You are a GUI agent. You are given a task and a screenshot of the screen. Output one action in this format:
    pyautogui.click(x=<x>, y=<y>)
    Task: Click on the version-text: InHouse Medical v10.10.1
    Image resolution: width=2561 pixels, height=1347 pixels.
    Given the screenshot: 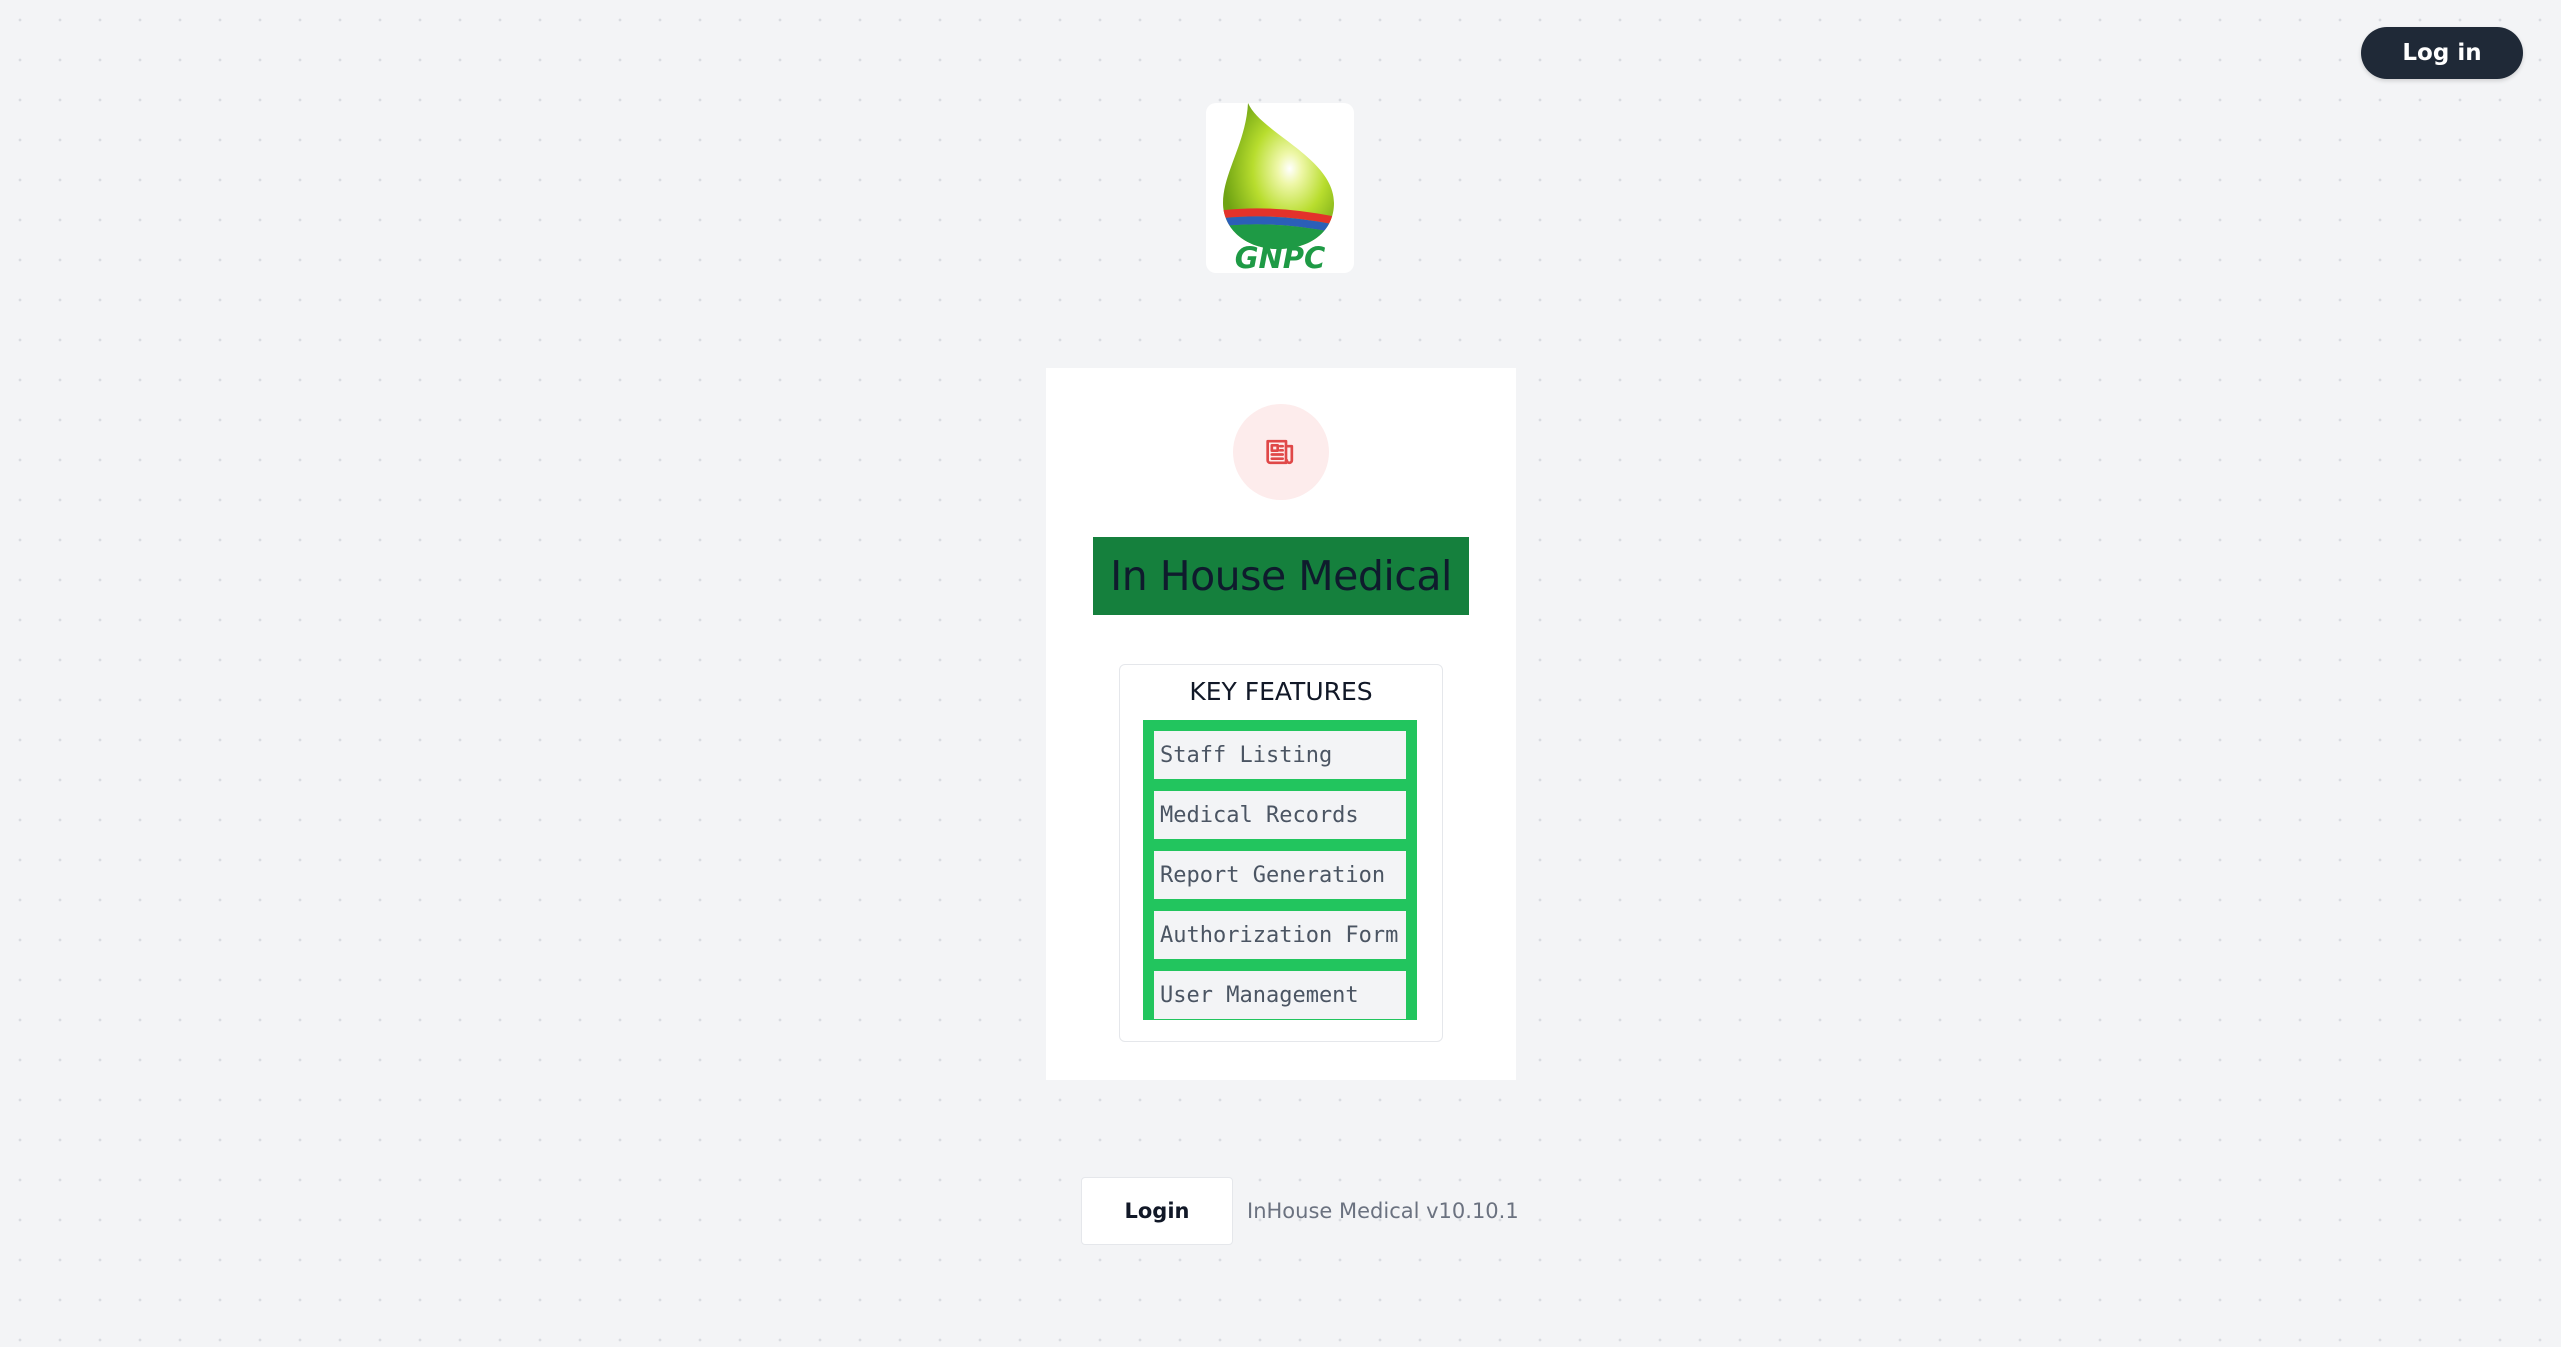 What is the action you would take?
    pyautogui.click(x=1383, y=1211)
    